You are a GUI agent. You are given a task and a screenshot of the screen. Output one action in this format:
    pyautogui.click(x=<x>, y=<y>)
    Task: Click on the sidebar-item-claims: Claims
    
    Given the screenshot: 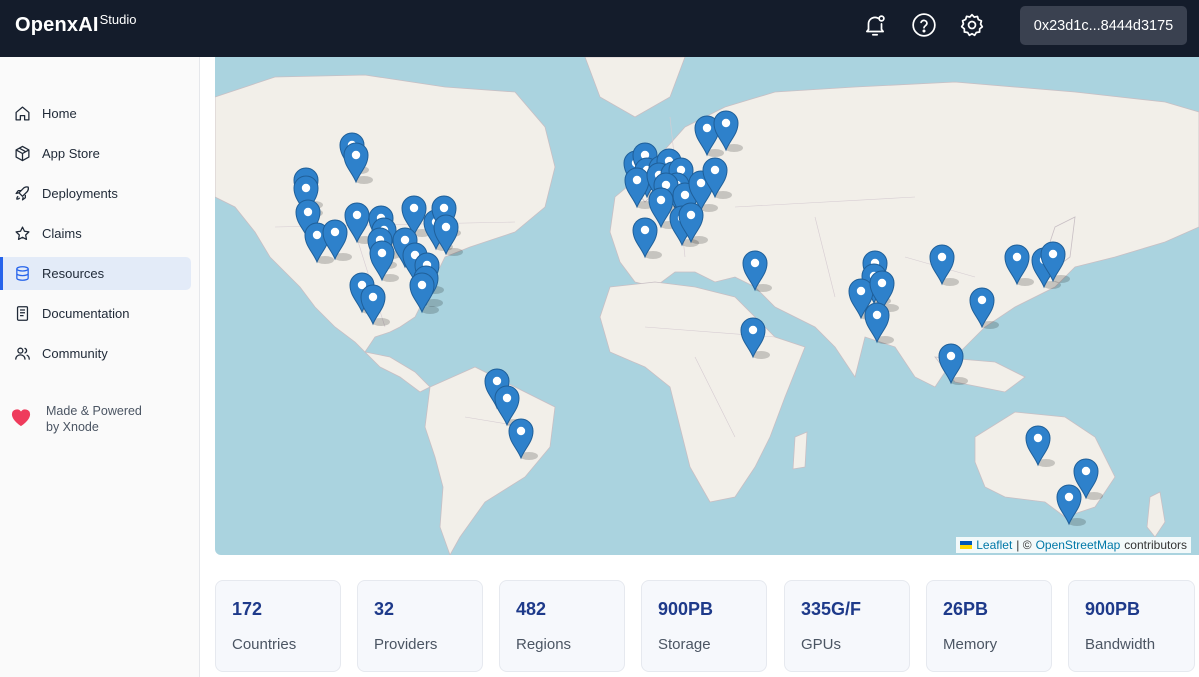 What is the action you would take?
    pyautogui.click(x=95, y=233)
    